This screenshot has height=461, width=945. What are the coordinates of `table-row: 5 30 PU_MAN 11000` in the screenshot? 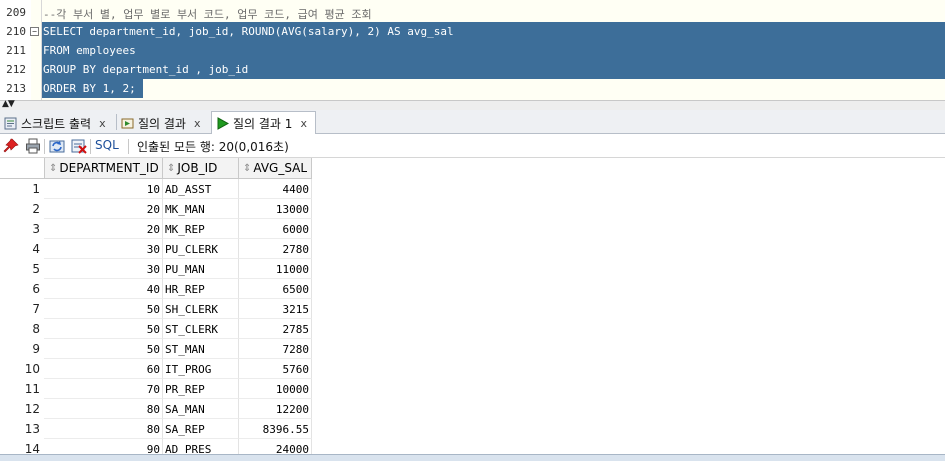 It's located at (156, 269).